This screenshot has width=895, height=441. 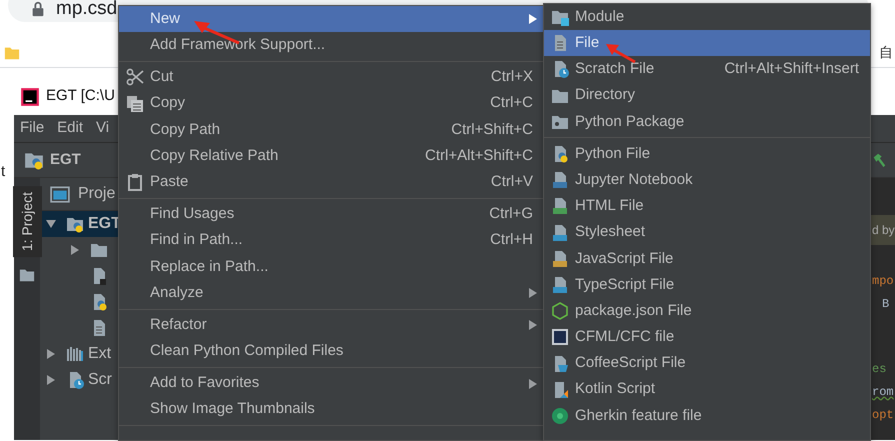 I want to click on shortcut-text: Ctrl+H, so click(x=511, y=240).